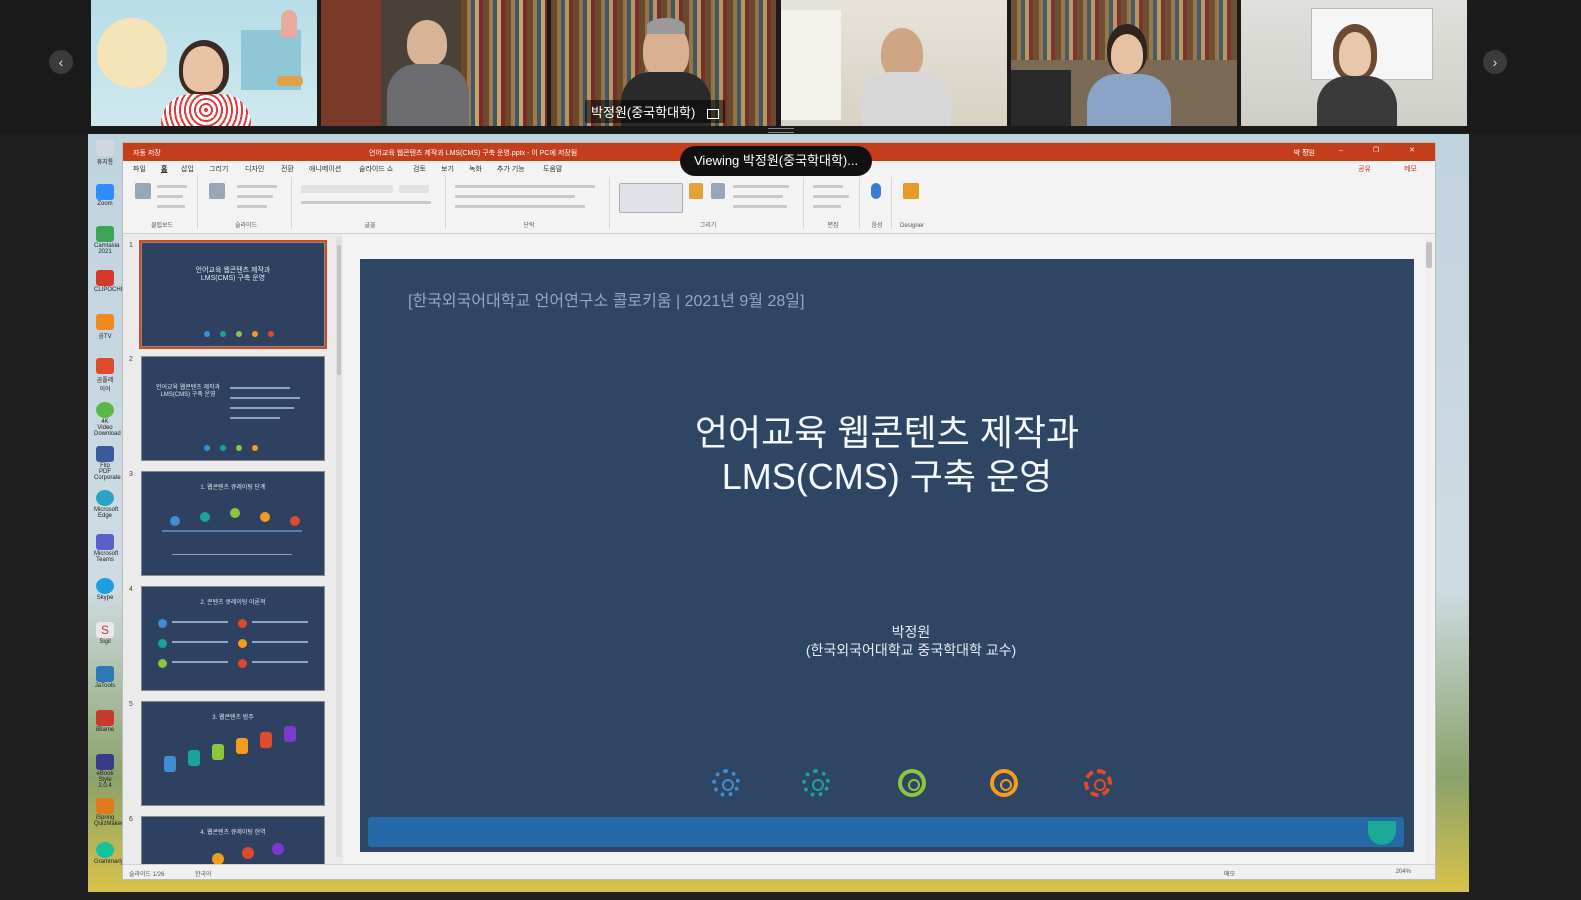  What do you see at coordinates (147, 153) in the screenshot?
I see `autosave-toggle: 자동 저장` at bounding box center [147, 153].